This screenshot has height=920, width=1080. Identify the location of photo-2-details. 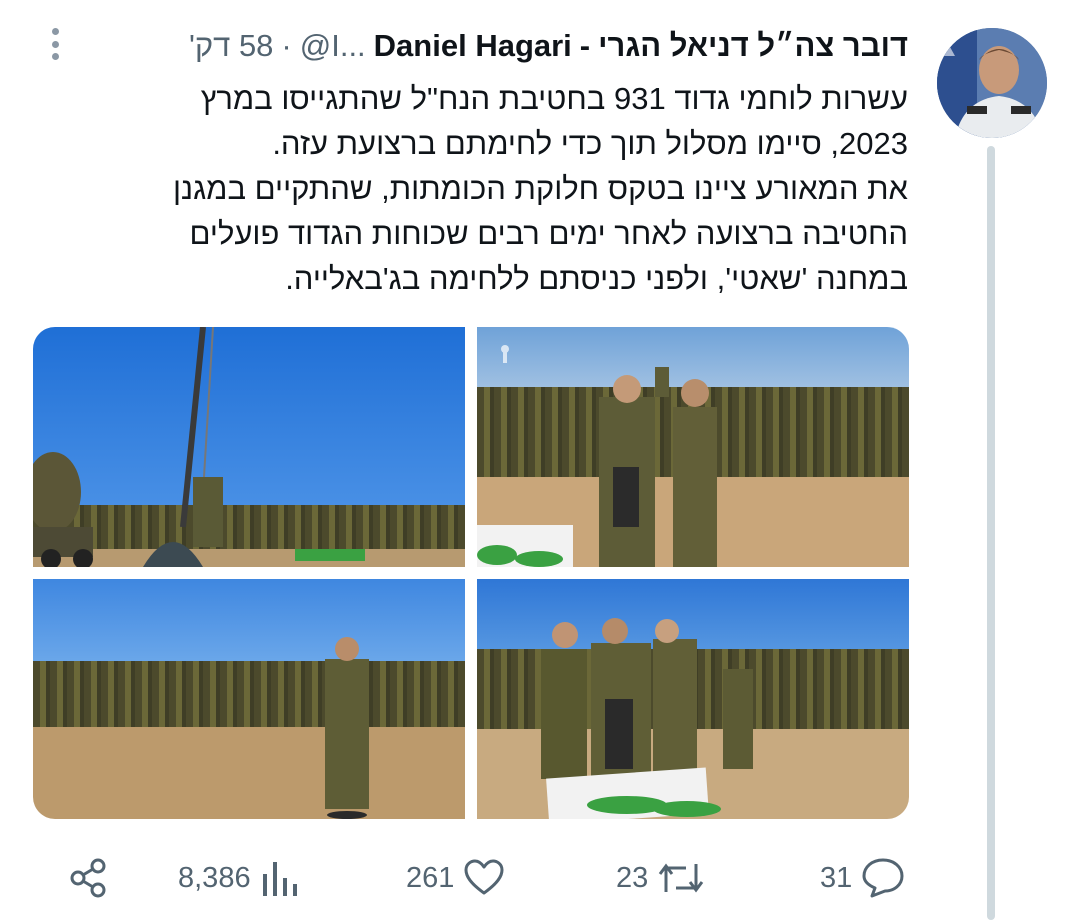
(597, 456).